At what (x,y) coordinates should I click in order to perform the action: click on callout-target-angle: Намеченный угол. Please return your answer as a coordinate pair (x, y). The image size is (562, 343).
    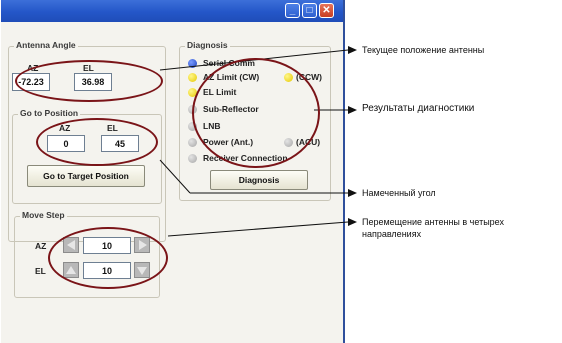
    Looking at the image, I should click on (399, 193).